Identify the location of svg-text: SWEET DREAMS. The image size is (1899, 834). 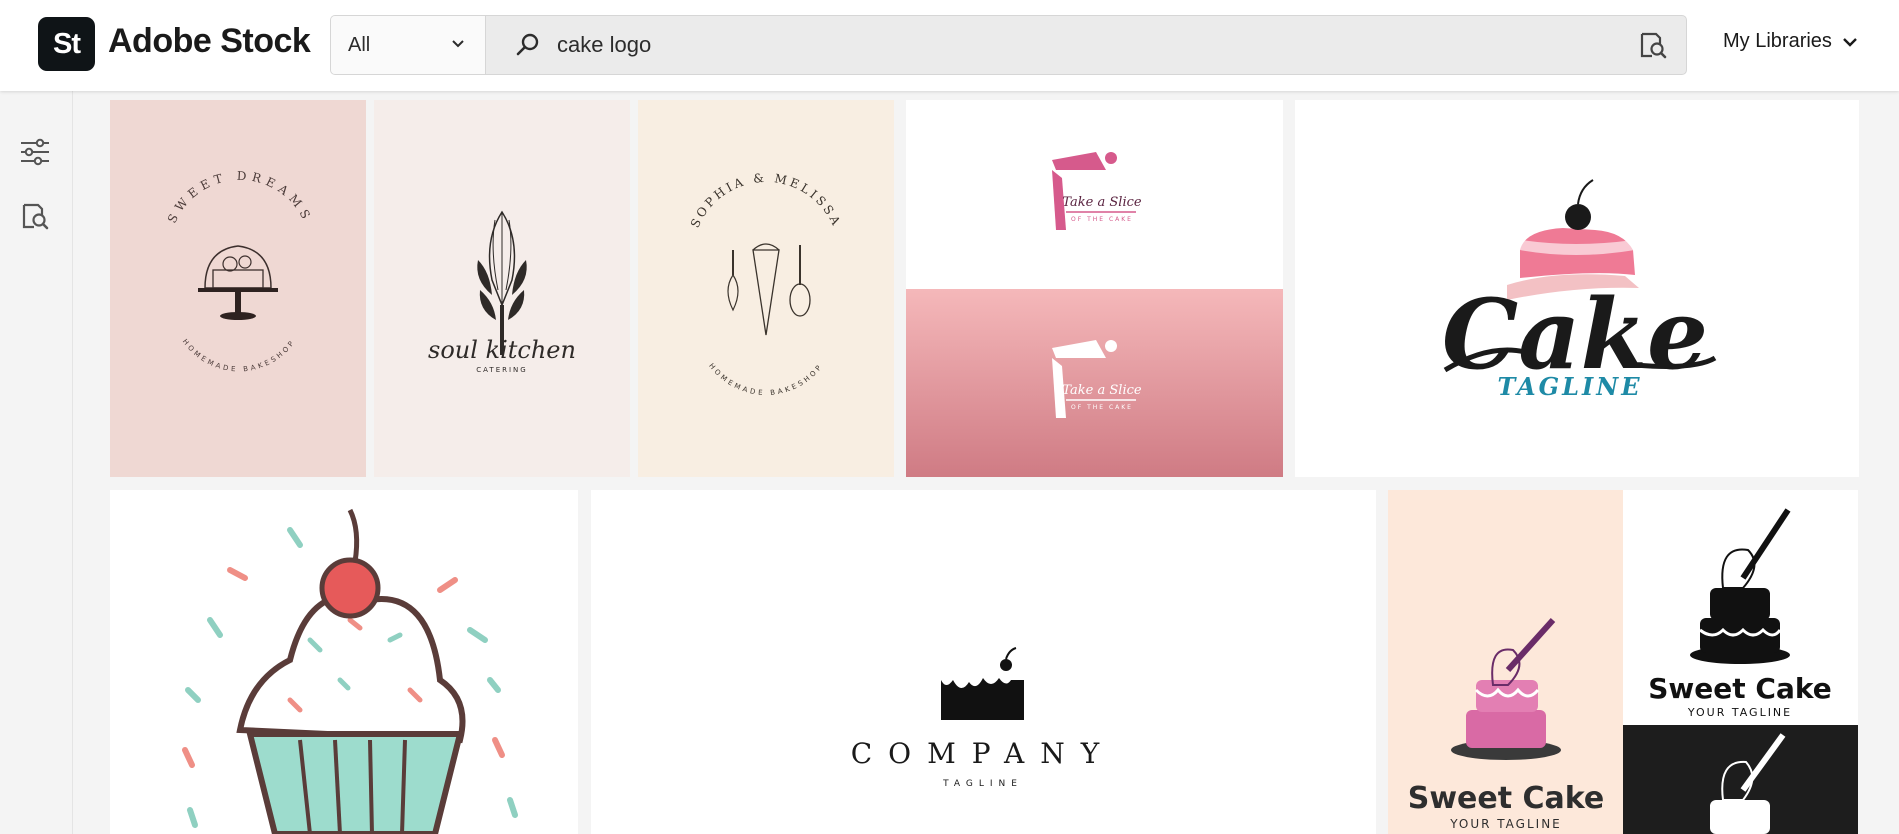
(240, 197).